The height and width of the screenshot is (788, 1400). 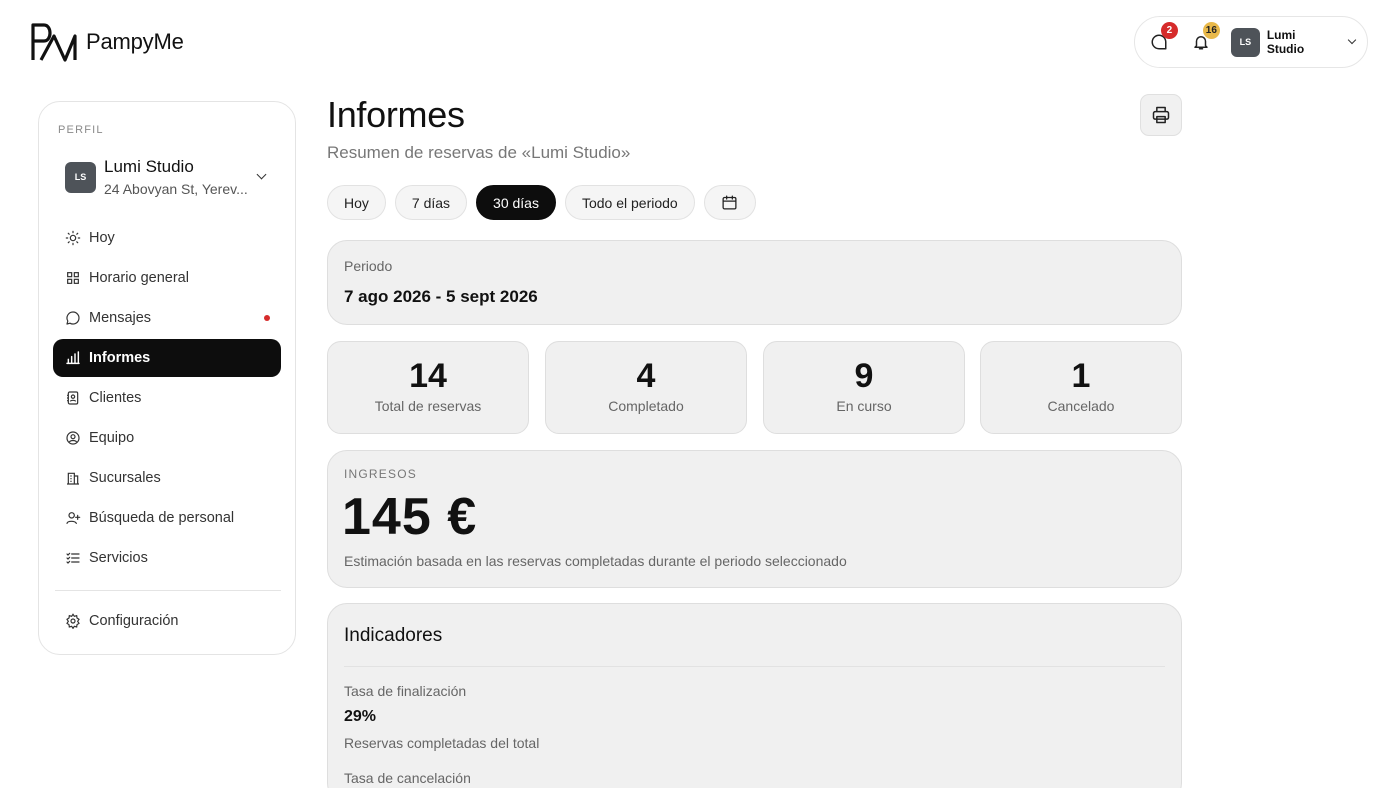 What do you see at coordinates (73, 518) in the screenshot?
I see `user-plus-icon` at bounding box center [73, 518].